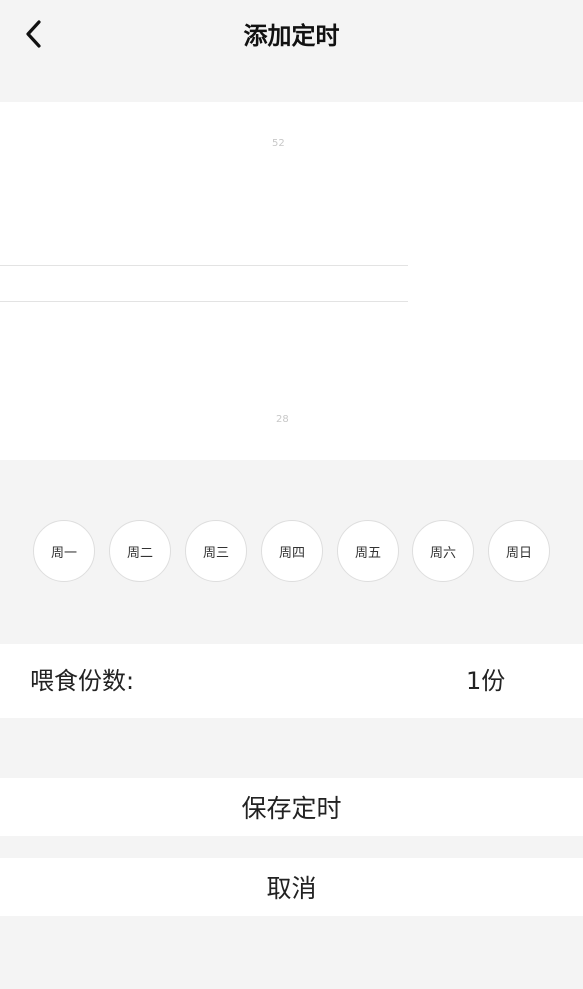  I want to click on feed-portions-row: 喂食份数: 1份, so click(291, 681).